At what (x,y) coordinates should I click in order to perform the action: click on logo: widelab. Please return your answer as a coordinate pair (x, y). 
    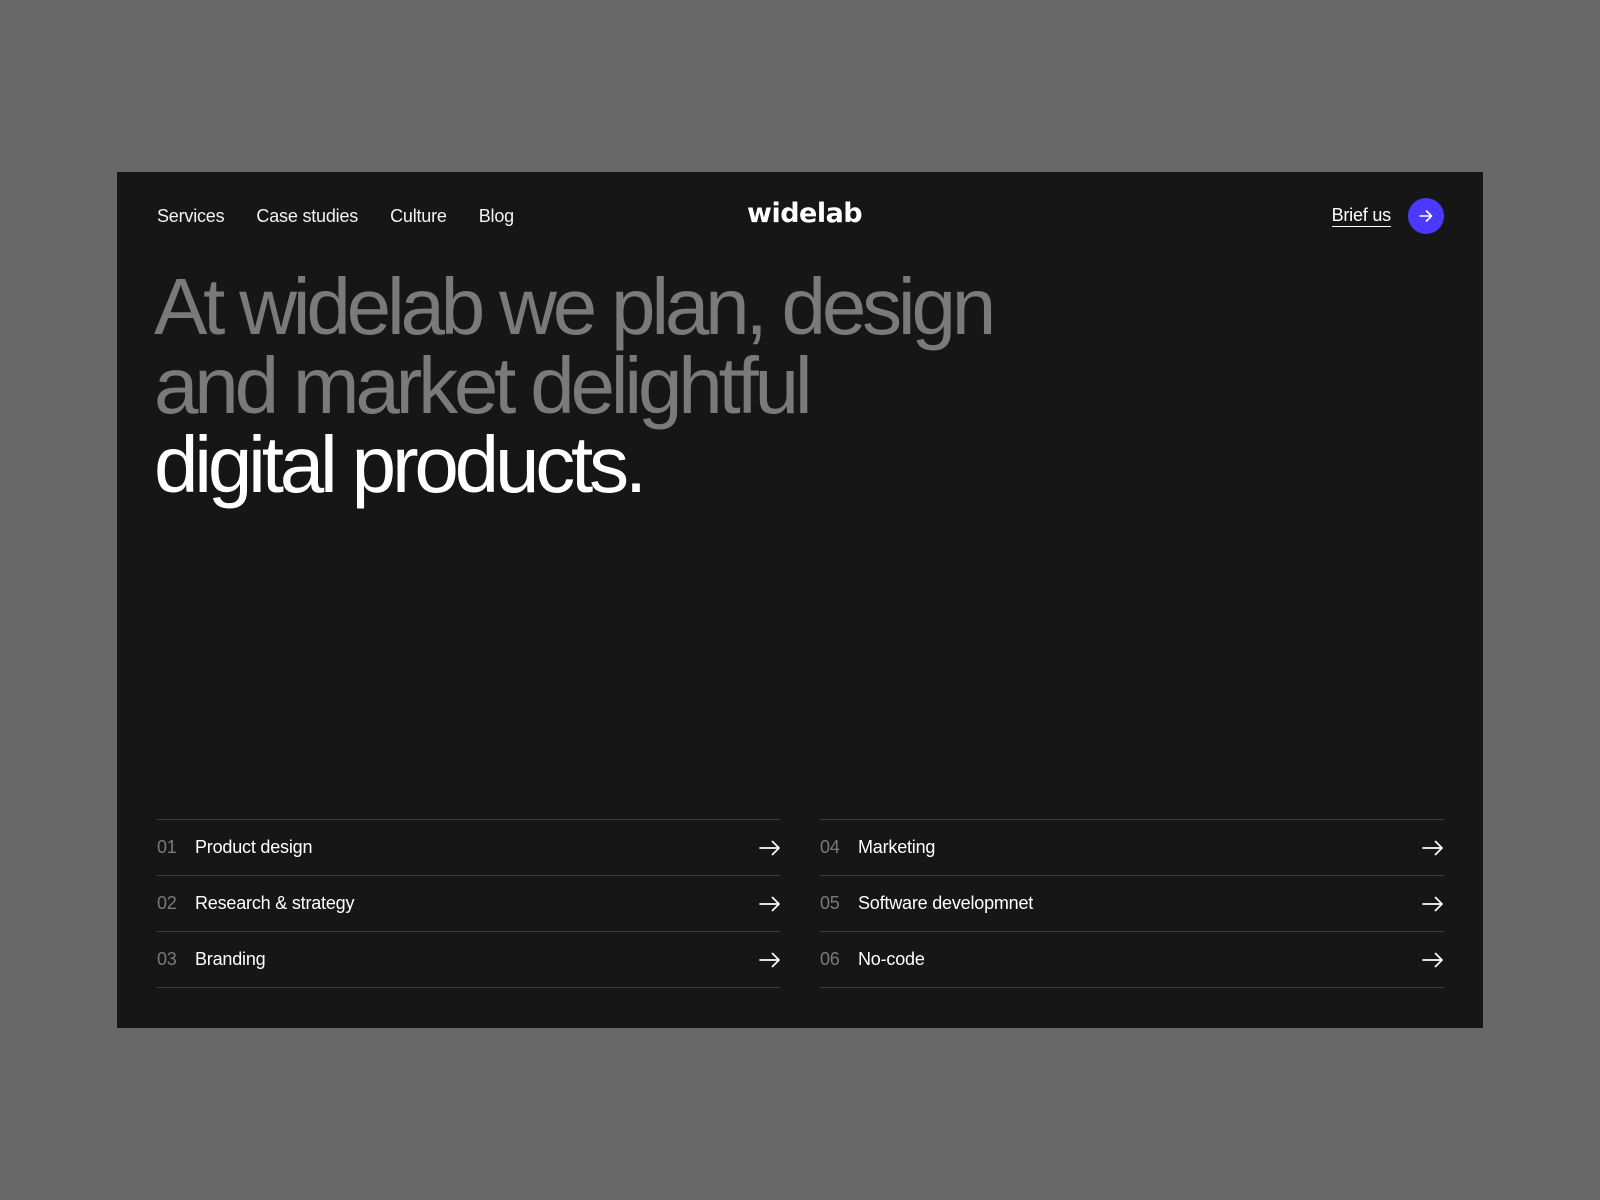
    Looking at the image, I should click on (805, 213).